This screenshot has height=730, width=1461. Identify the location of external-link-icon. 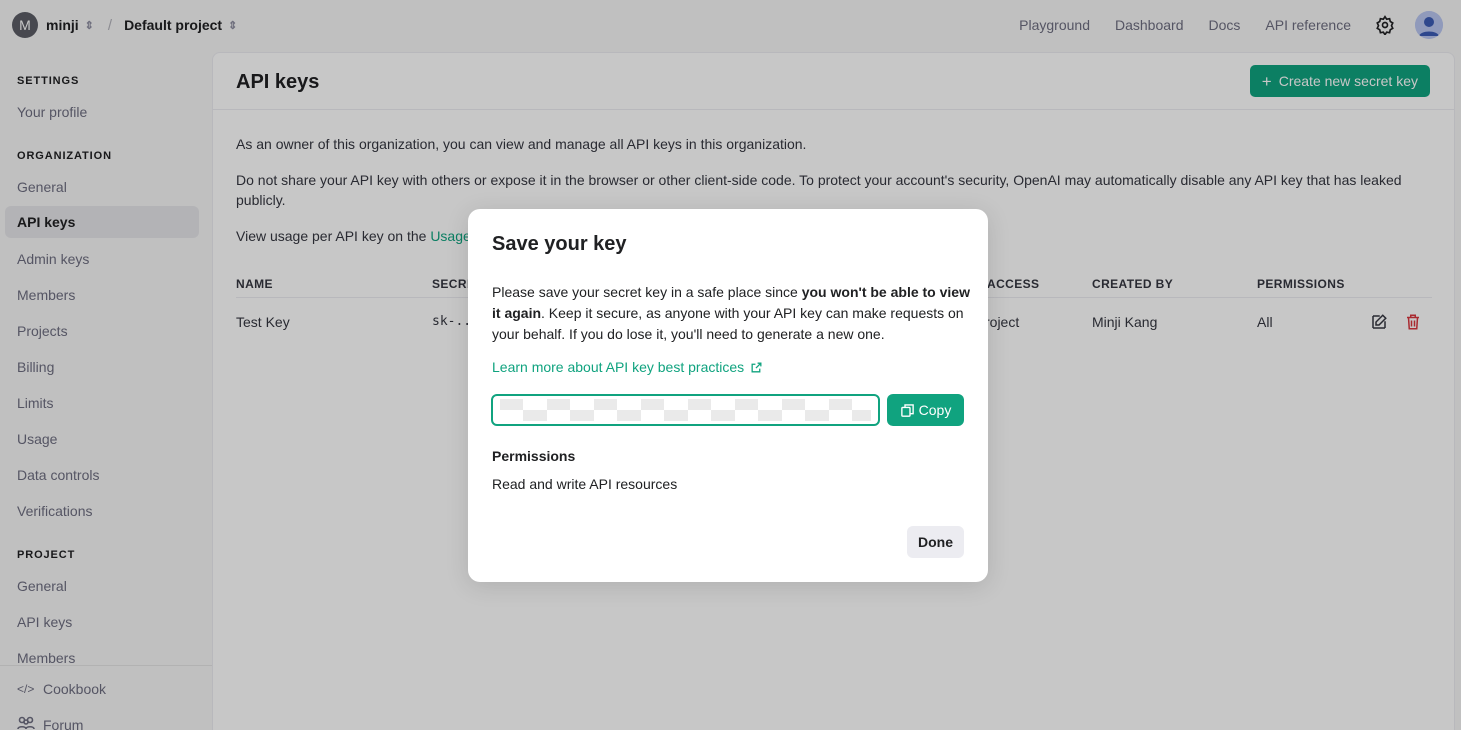
(756, 367).